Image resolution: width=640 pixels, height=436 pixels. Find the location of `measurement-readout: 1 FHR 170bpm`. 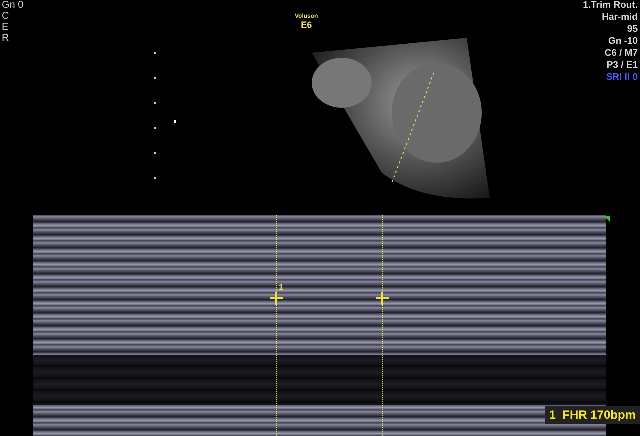

measurement-readout: 1 FHR 170bpm is located at coordinates (592, 415).